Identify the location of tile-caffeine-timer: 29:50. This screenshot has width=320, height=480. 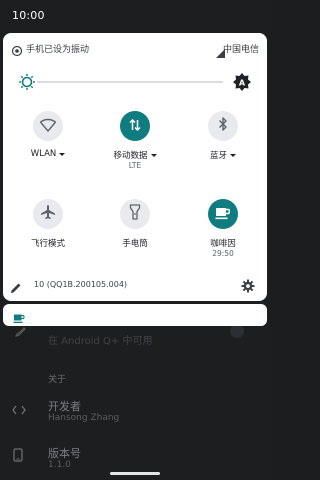
(223, 253).